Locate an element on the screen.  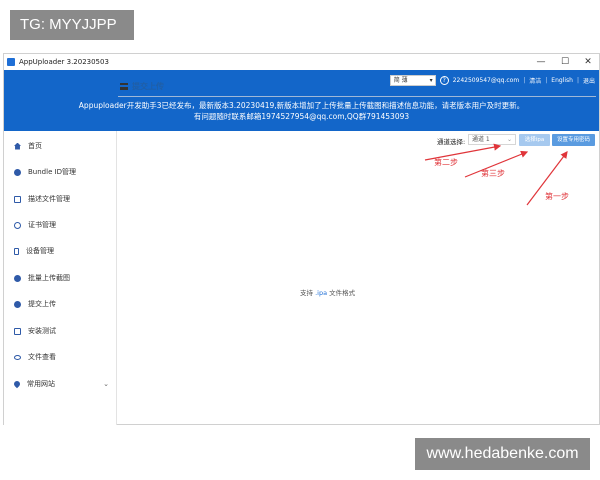
annotation-step1: 第一步 is located at coordinates (557, 196).